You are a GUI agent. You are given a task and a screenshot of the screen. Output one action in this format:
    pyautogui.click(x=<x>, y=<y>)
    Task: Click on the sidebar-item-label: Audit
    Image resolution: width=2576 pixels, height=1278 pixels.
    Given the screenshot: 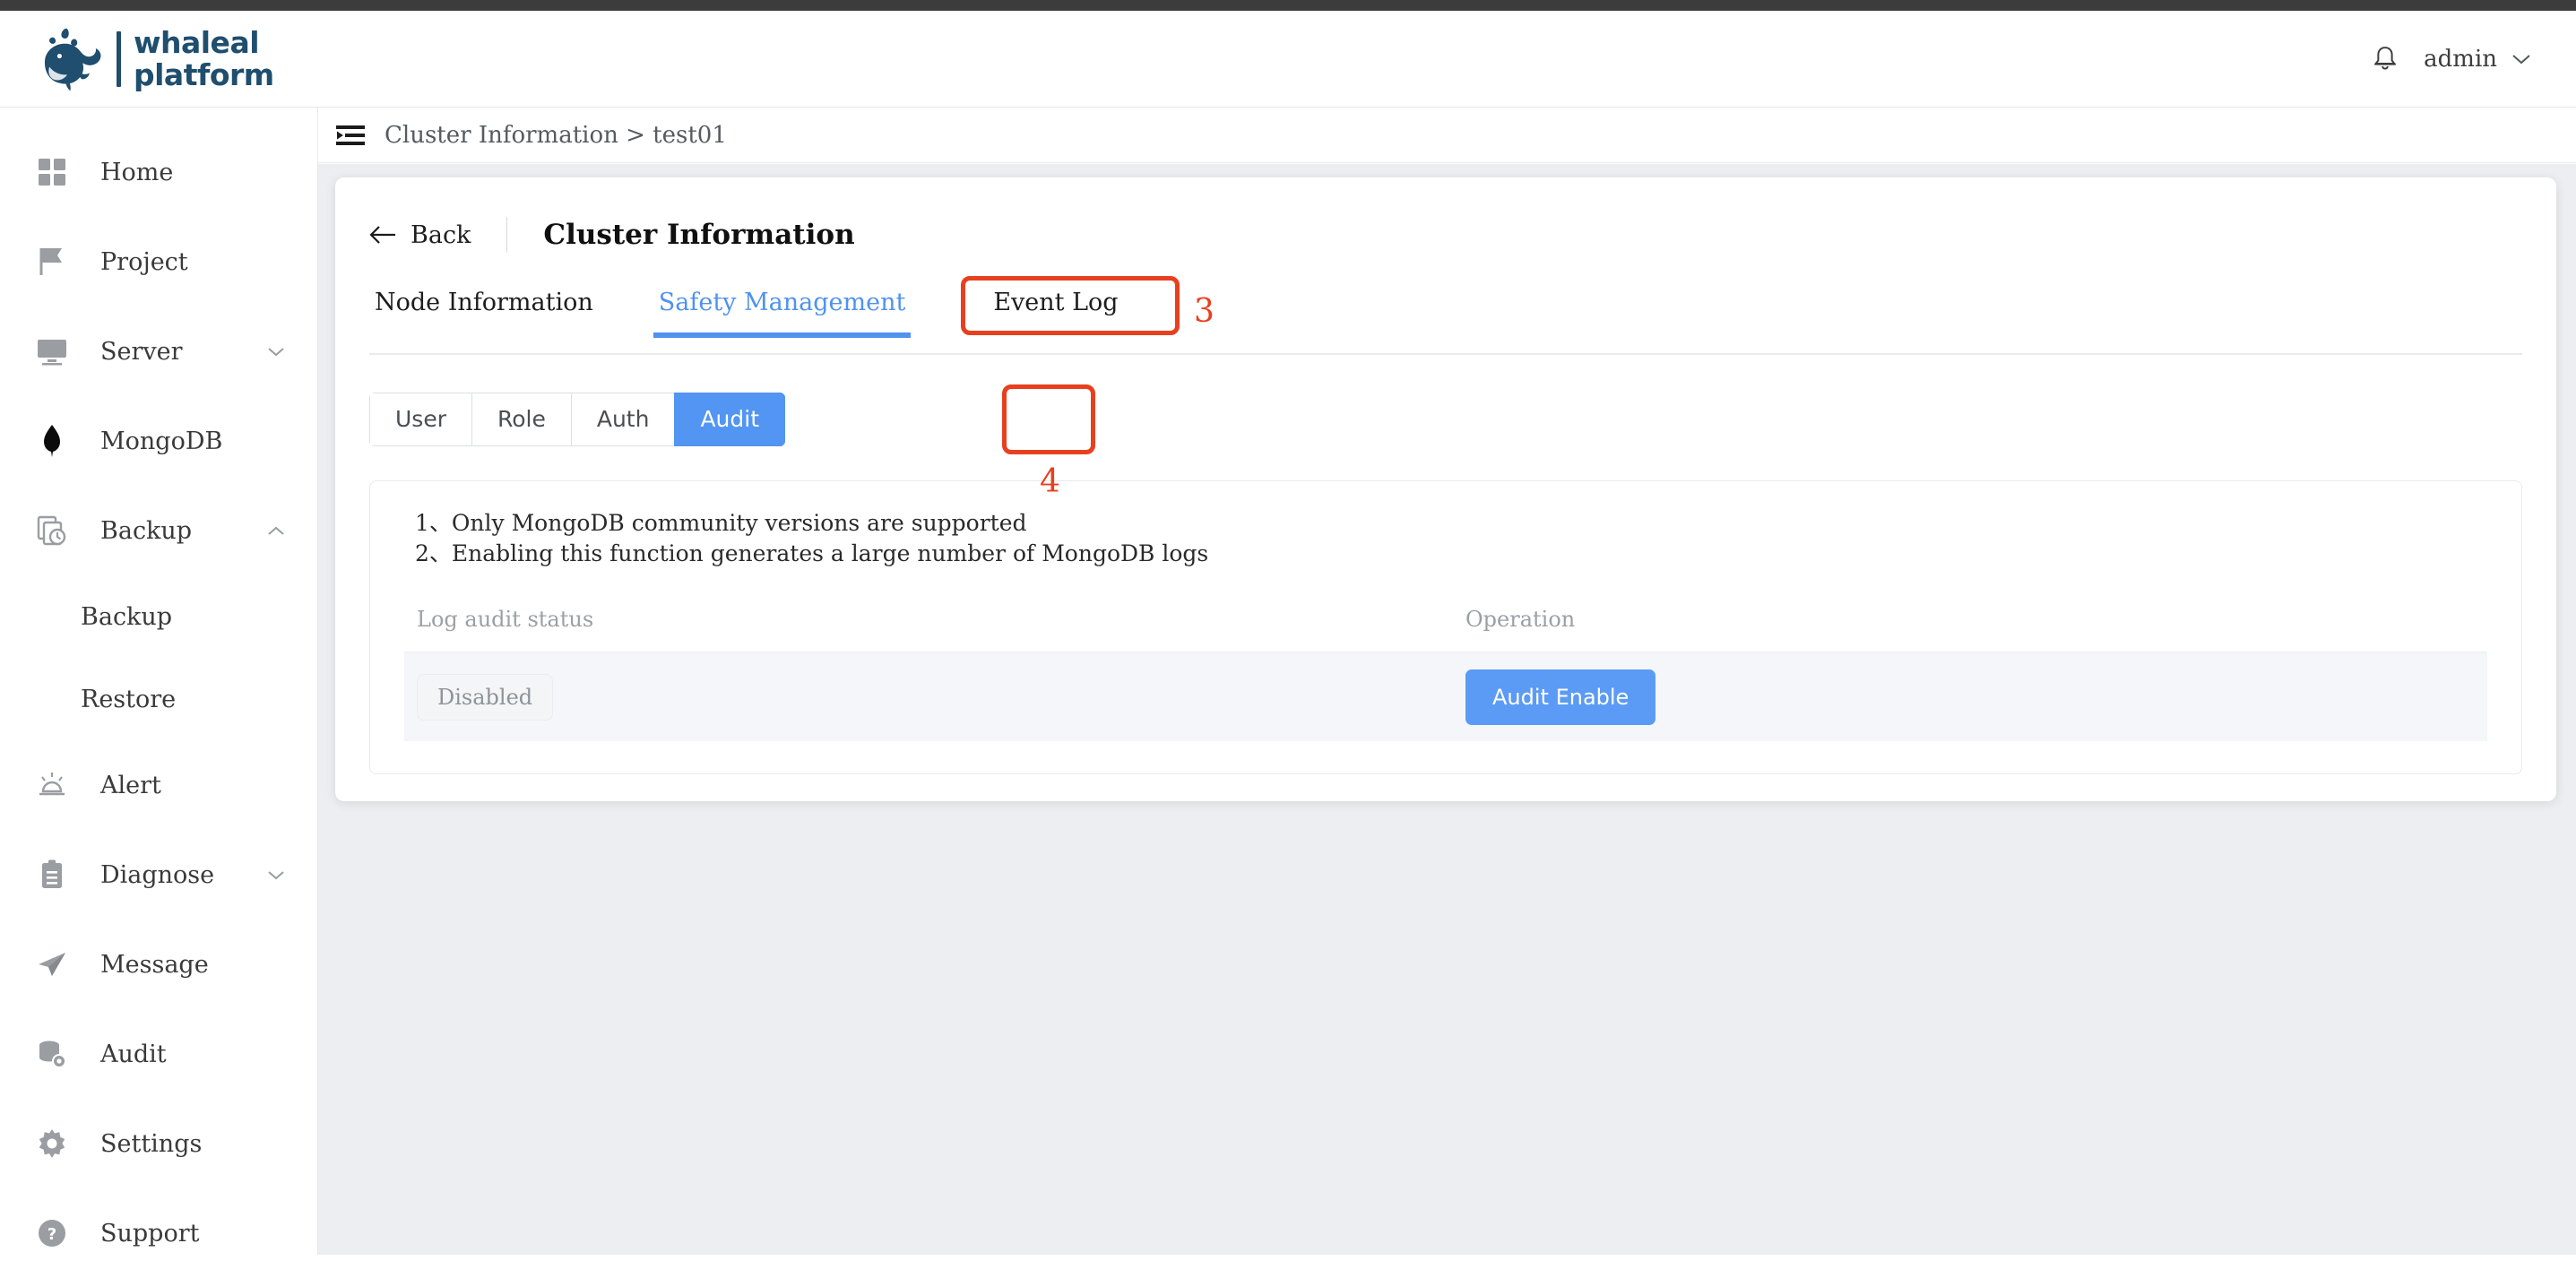 What is the action you would take?
    pyautogui.click(x=133, y=1054)
    